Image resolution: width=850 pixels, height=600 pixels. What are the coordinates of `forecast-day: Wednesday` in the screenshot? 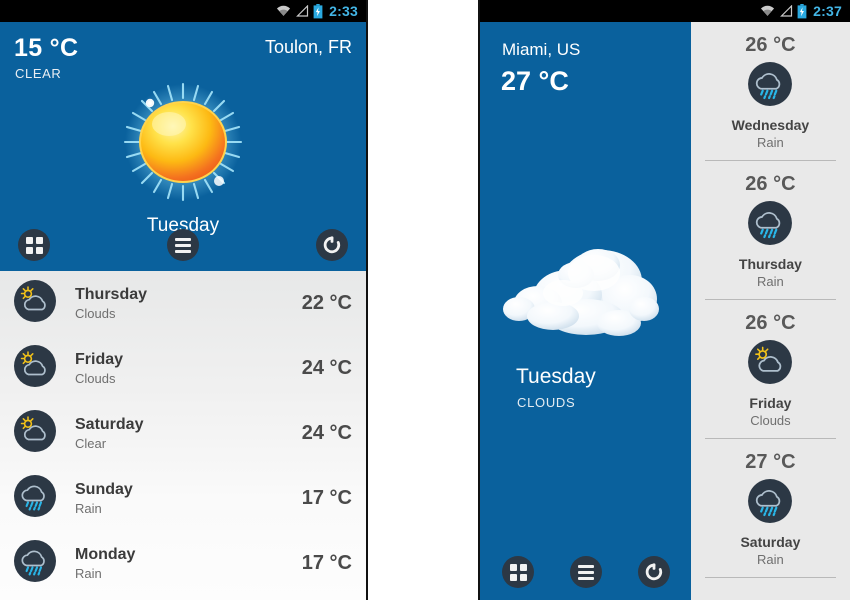 It's located at (770, 124).